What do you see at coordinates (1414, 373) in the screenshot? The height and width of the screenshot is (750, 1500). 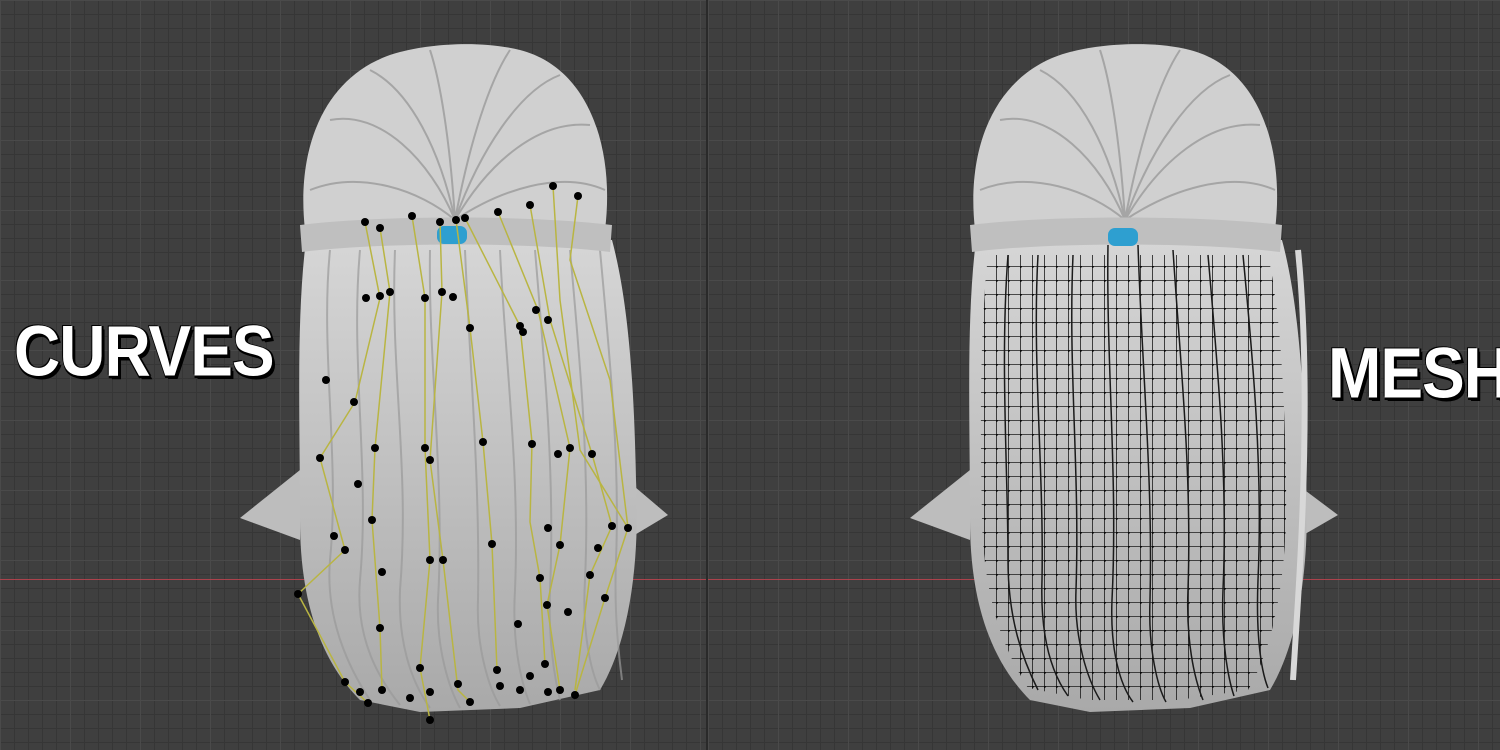 I see `mesh-label: MESH` at bounding box center [1414, 373].